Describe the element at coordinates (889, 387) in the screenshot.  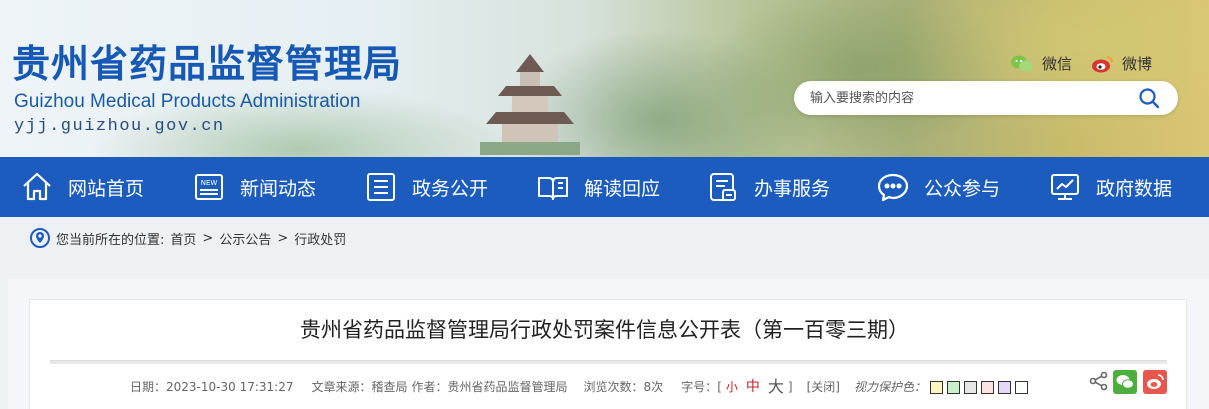
I see `eye-protection-label: 视力保护色：` at that location.